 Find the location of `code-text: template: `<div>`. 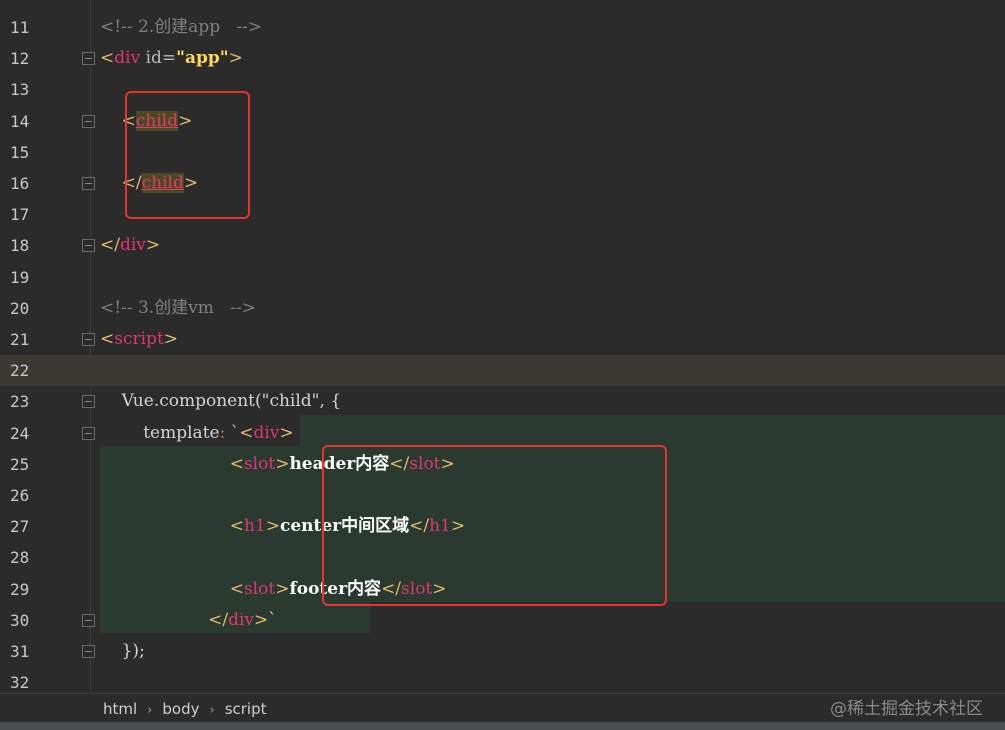

code-text: template: `<div> is located at coordinates (197, 433).